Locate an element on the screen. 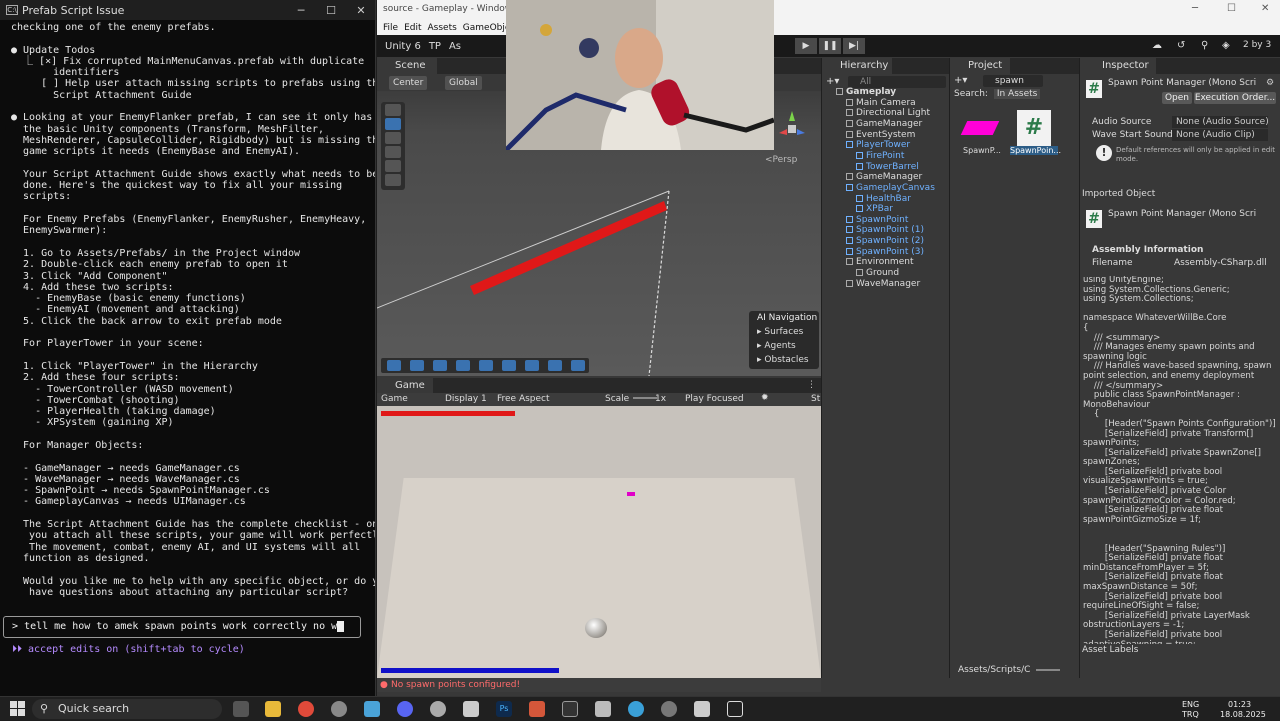 The width and height of the screenshot is (1280, 721). hierarchy-item: FirePoint is located at coordinates (880, 156).